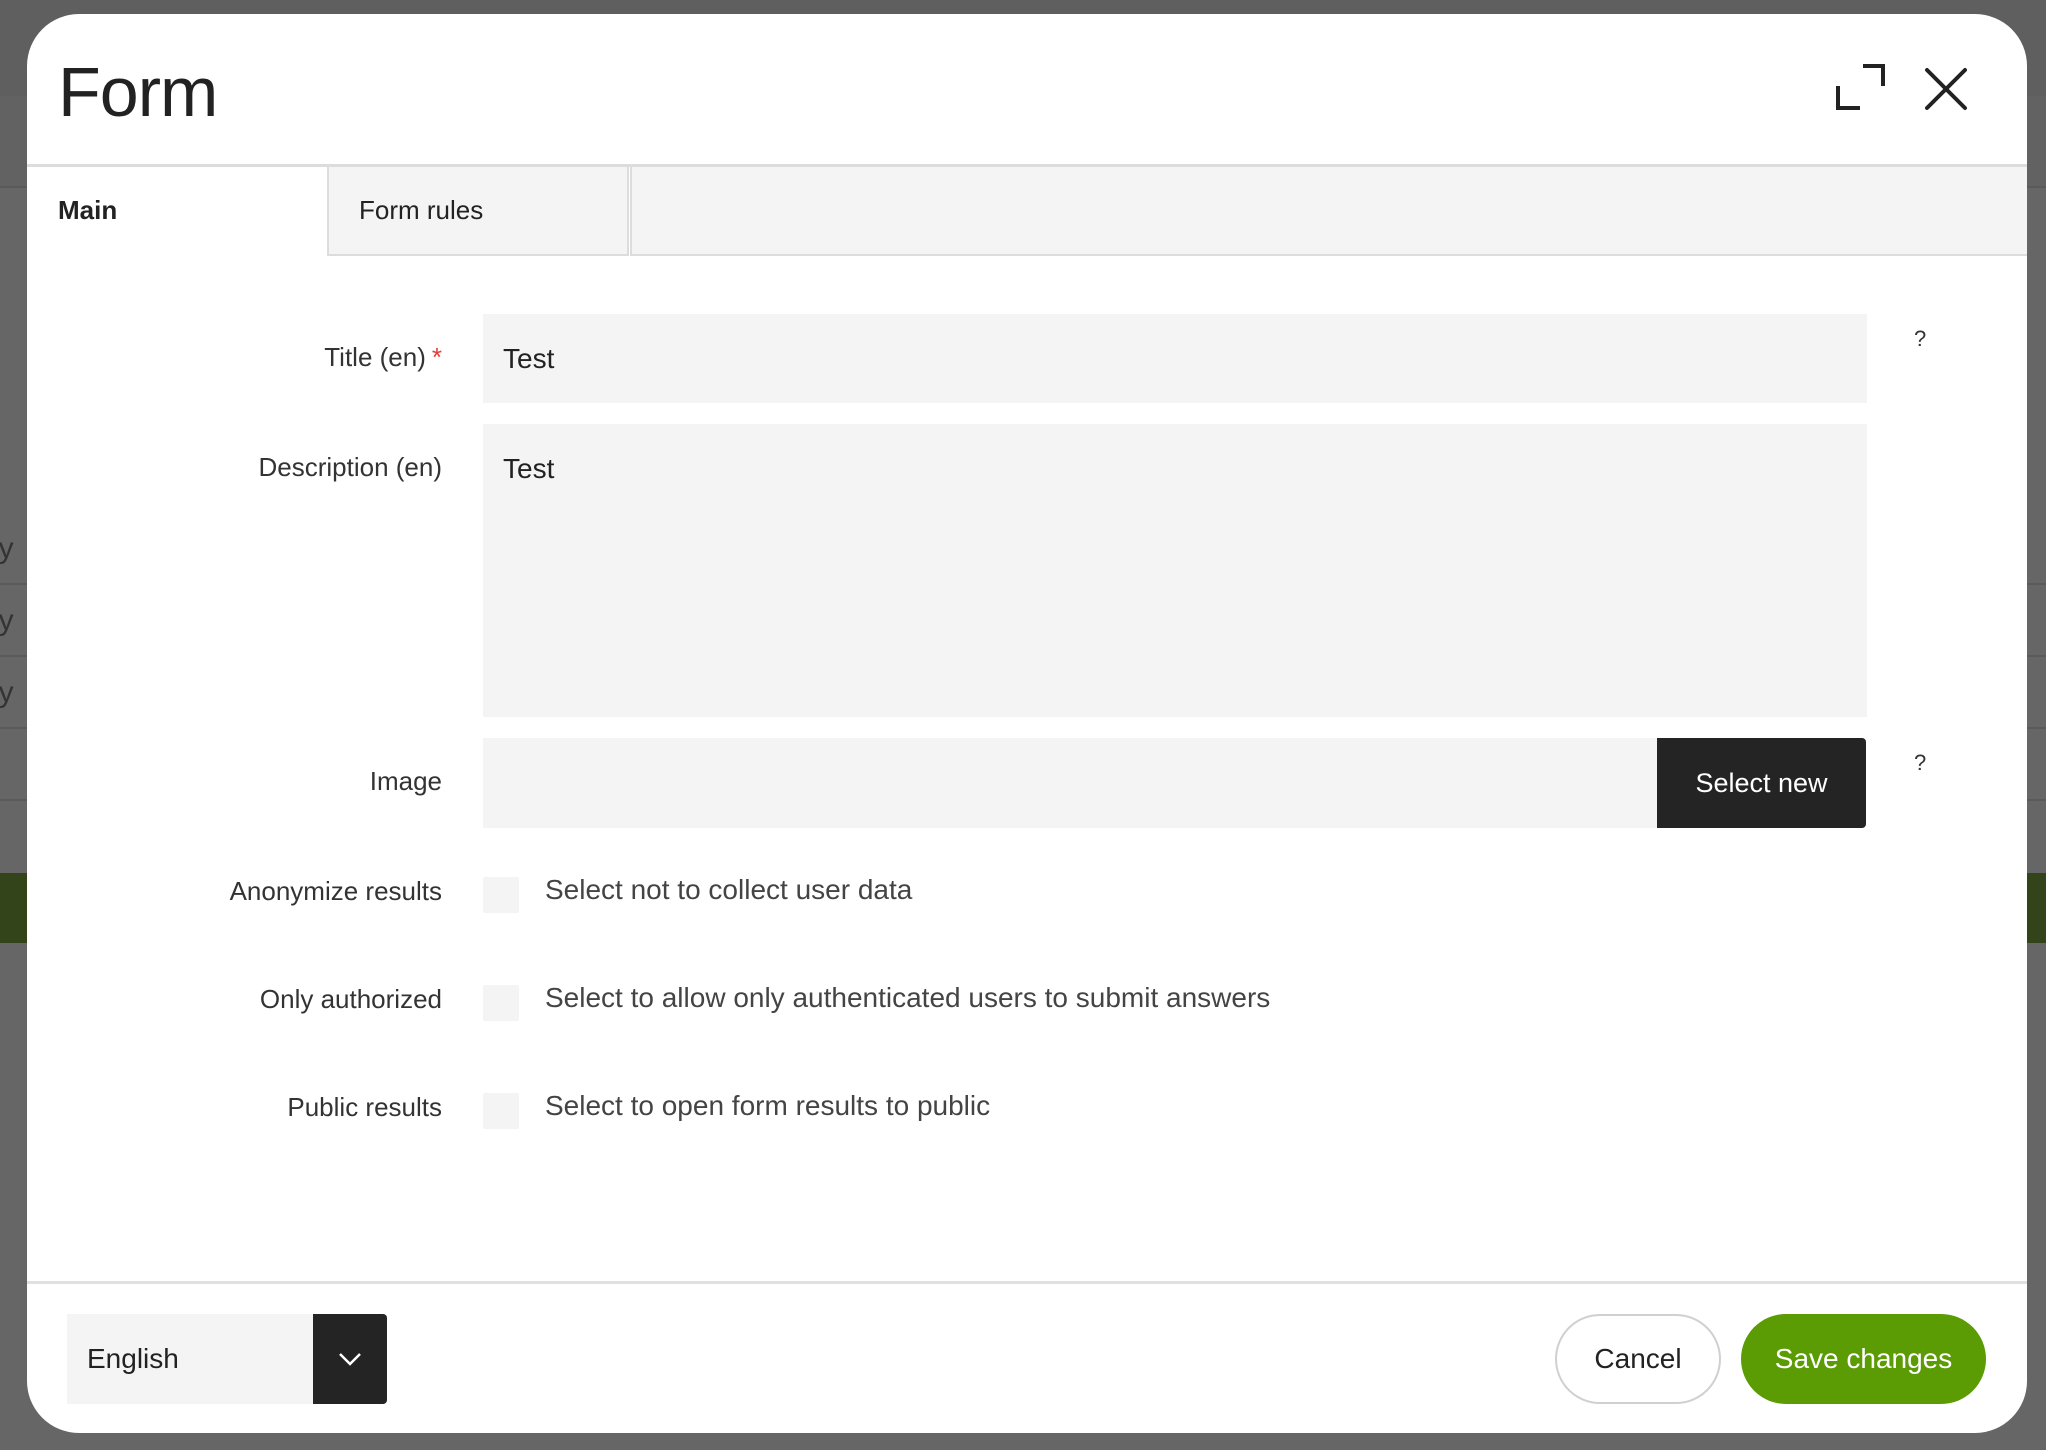  Describe the element at coordinates (138, 92) in the screenshot. I see `modal-title: Form` at that location.